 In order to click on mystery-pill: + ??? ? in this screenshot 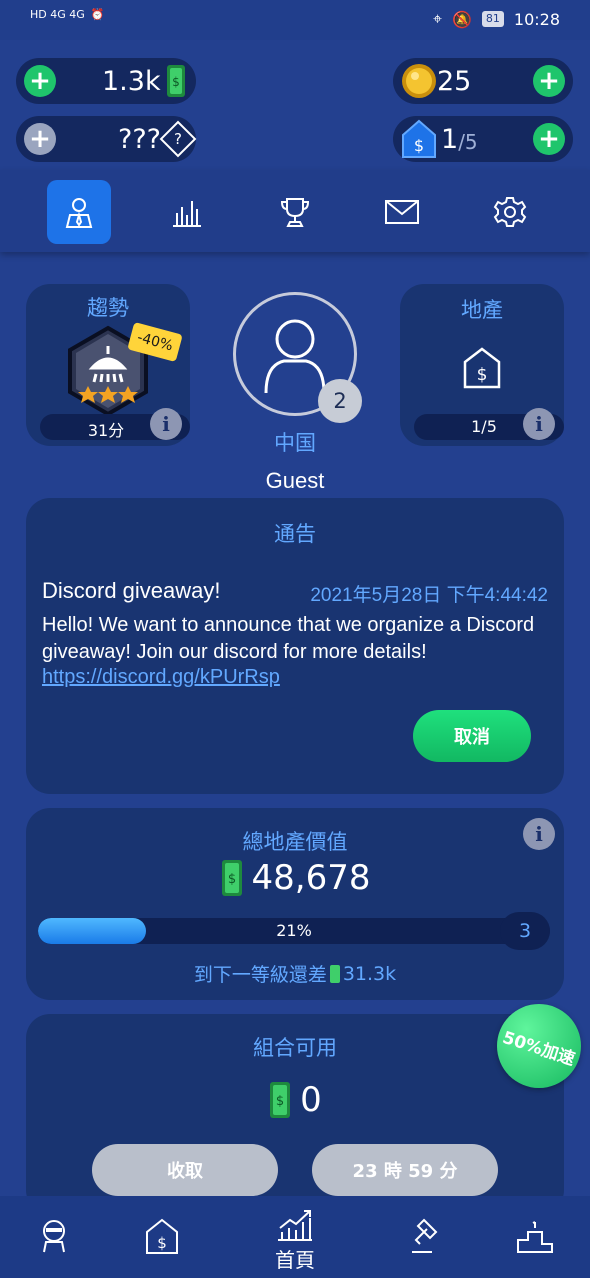, I will do `click(106, 139)`.